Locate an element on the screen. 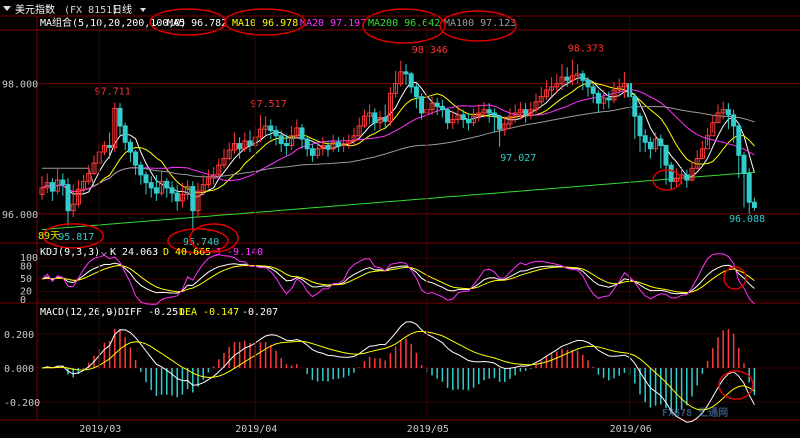  price-annotation: 98.373 is located at coordinates (586, 48).